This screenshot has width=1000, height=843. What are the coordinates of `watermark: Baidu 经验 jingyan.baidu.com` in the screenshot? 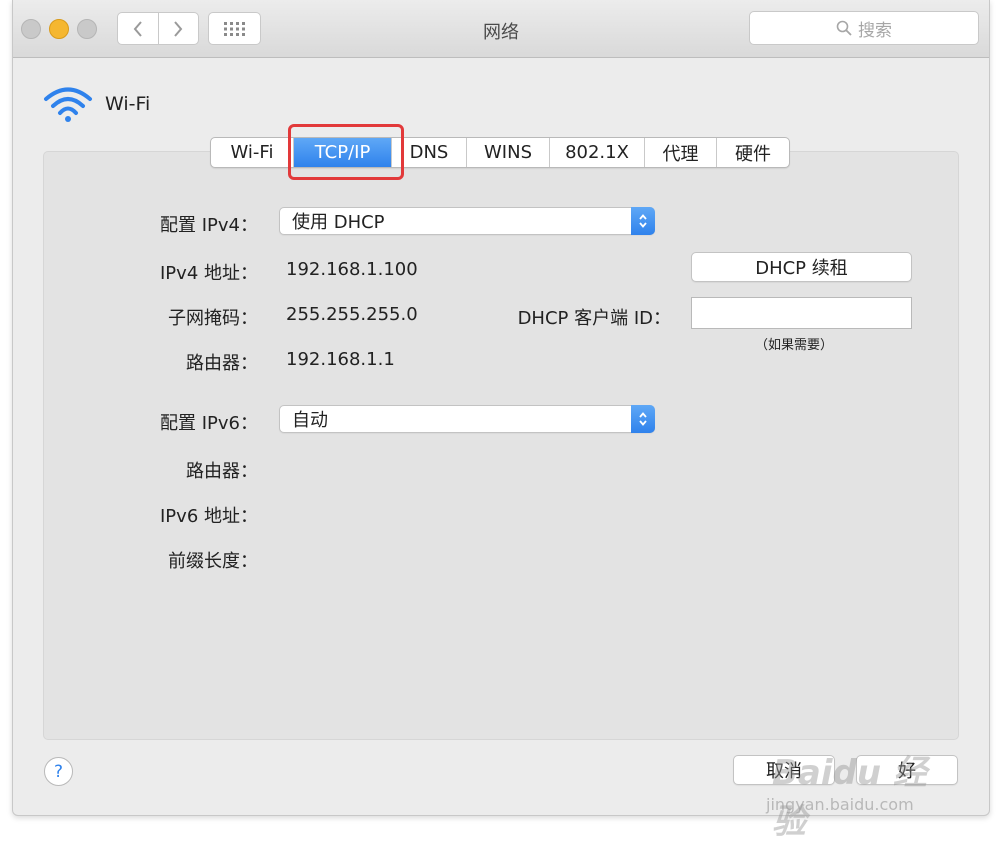 It's located at (860, 788).